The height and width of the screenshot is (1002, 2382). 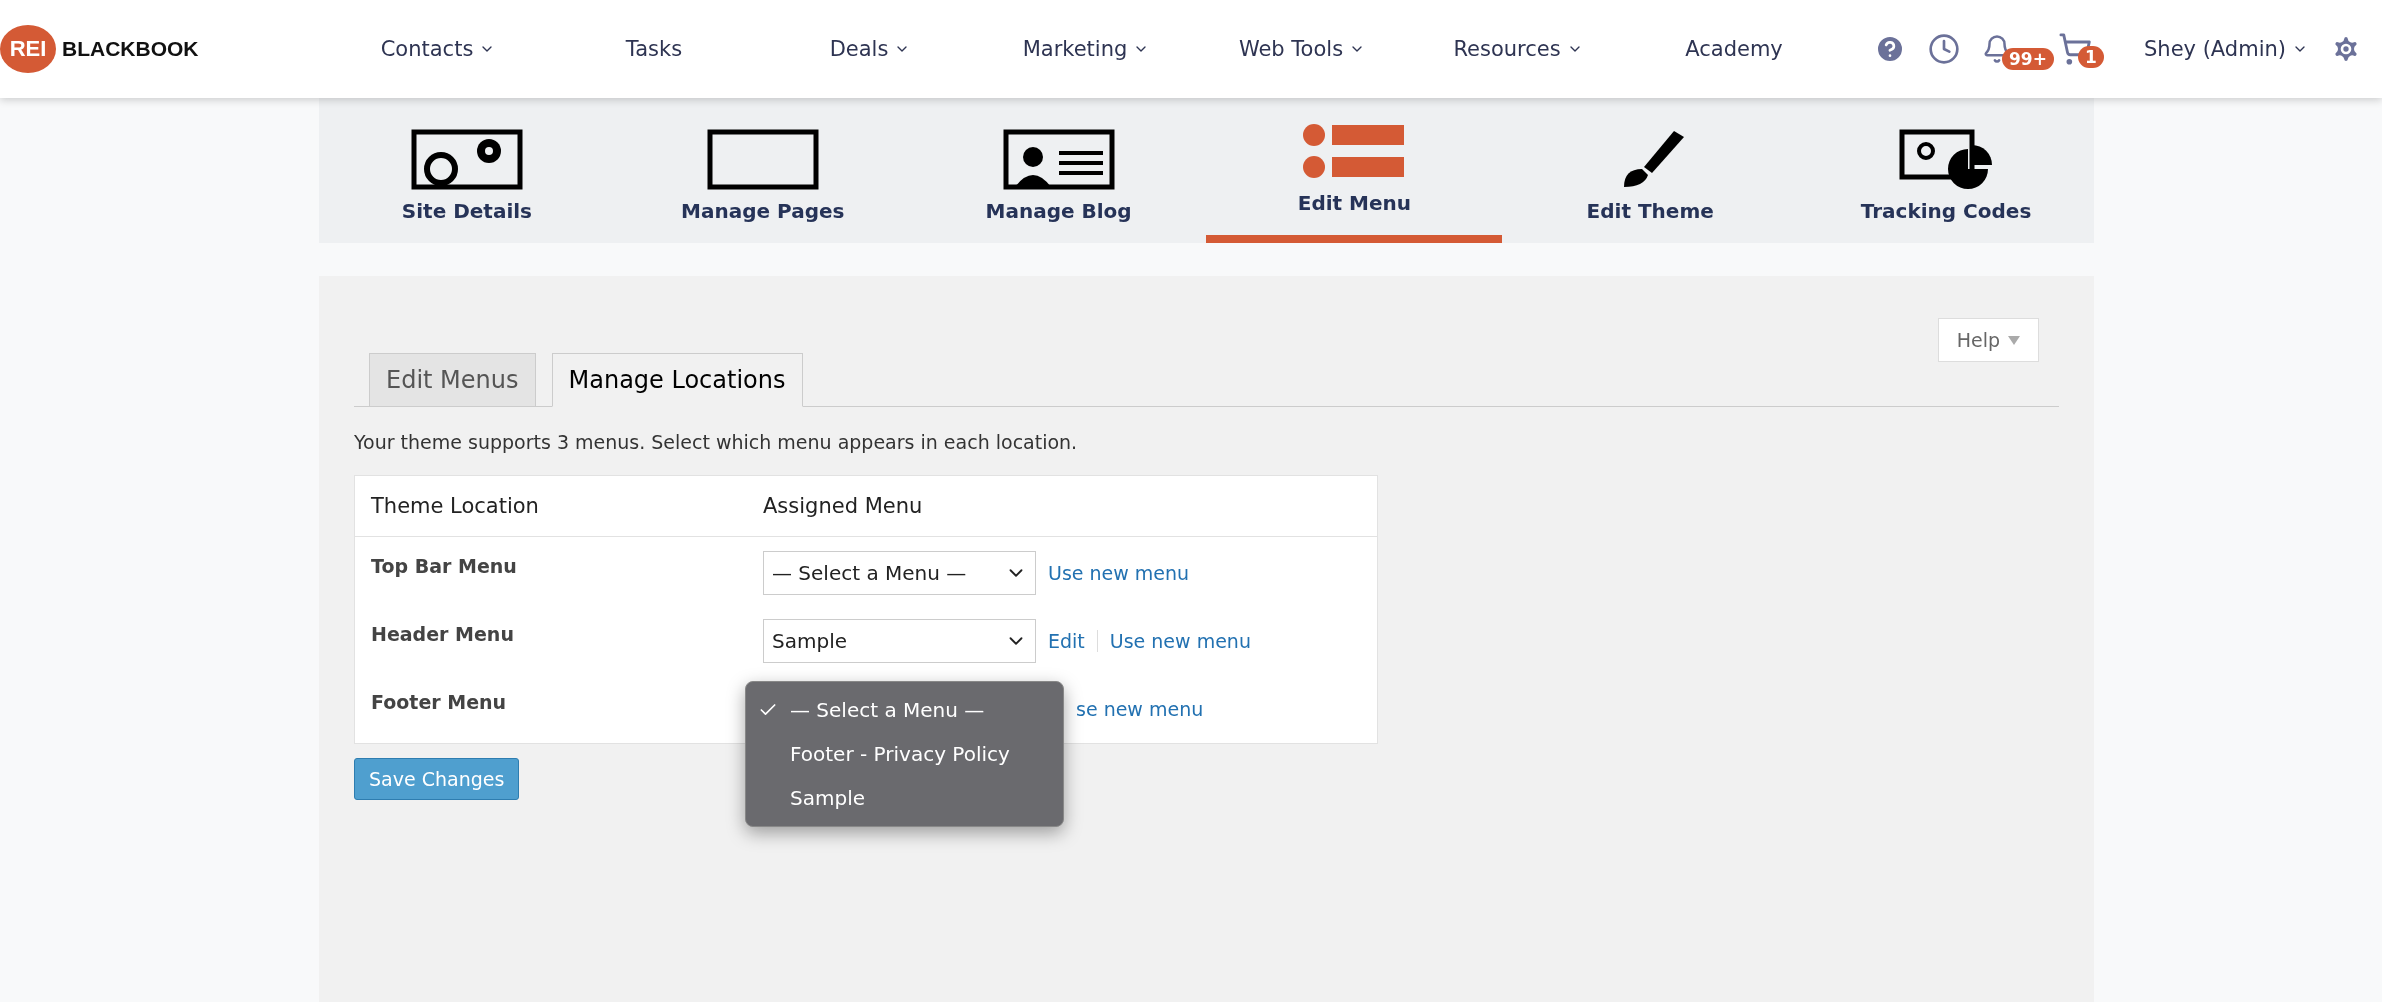 I want to click on cart-count: 1, so click(x=2091, y=57).